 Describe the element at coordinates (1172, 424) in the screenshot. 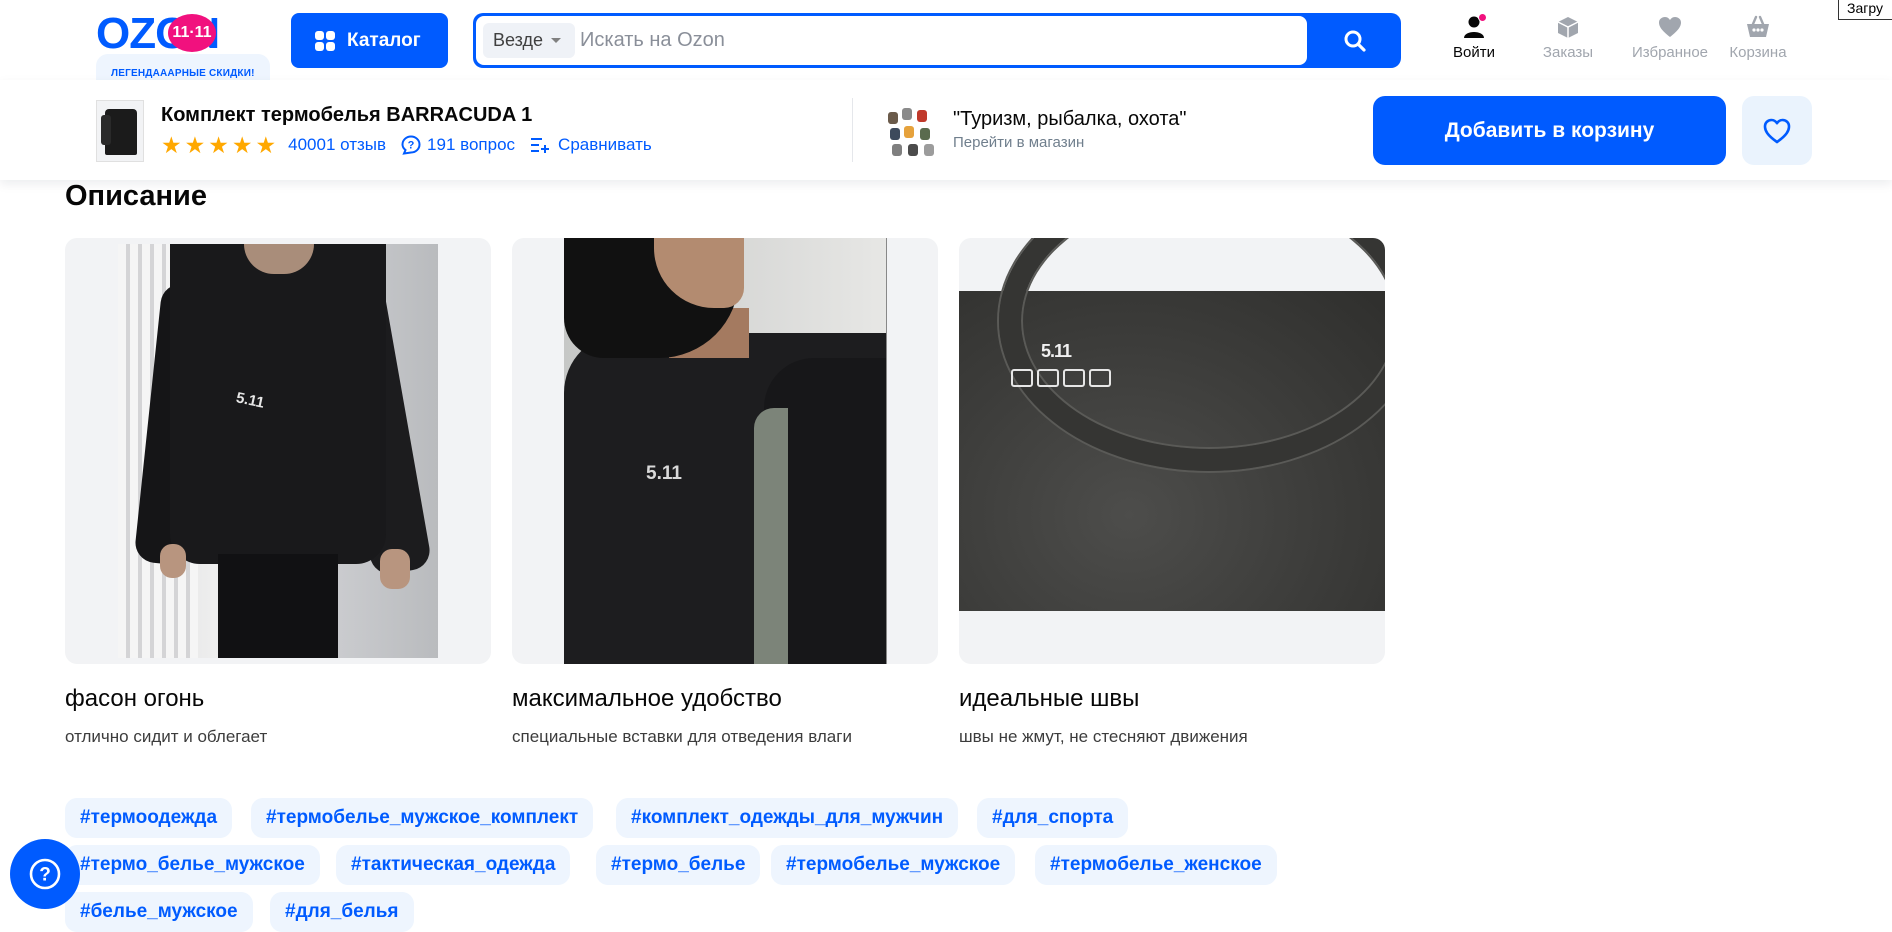

I see `product-photo-seams: 5.11` at that location.